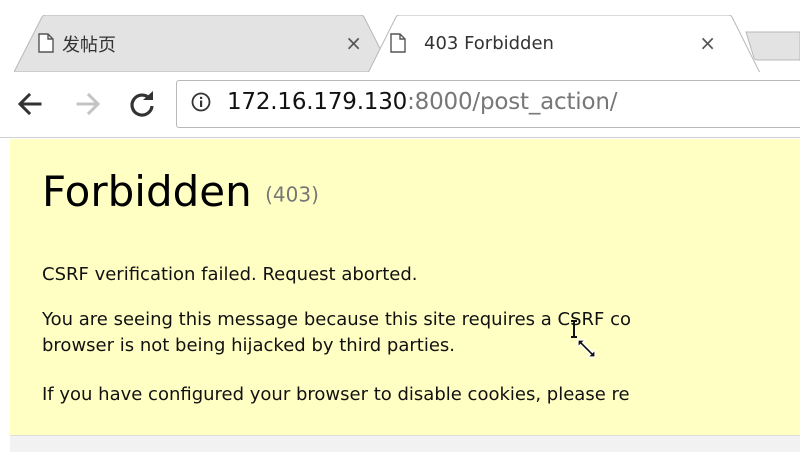  I want to click on tab-403-forbidden: 403 Forbidden ×, so click(564, 43).